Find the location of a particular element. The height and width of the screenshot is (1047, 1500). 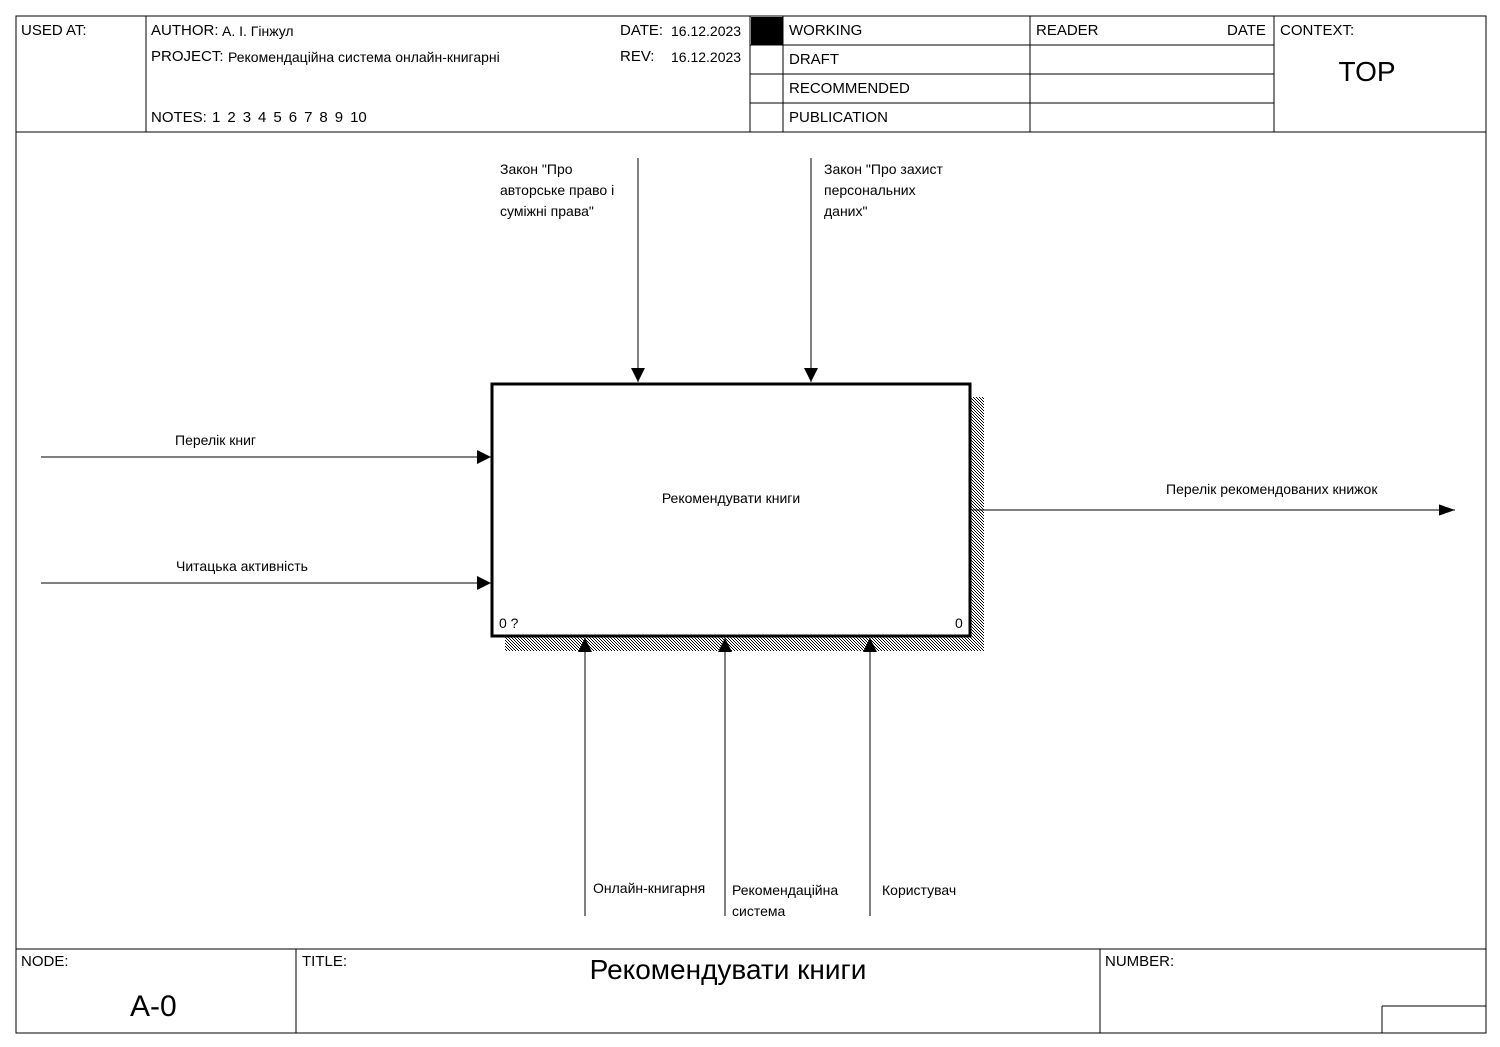

note-number: 1 is located at coordinates (216, 117).